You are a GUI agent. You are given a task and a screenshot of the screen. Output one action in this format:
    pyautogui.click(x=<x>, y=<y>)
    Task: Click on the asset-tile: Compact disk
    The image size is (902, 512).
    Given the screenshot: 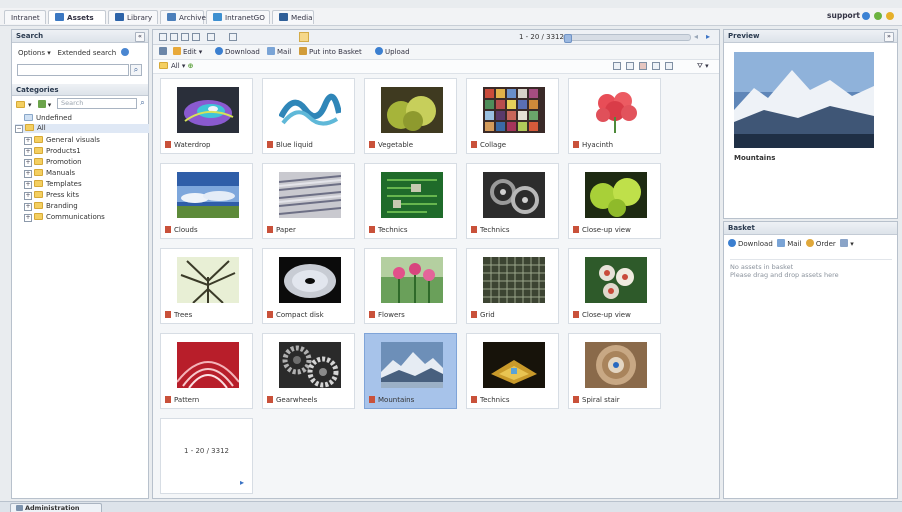 What is the action you would take?
    pyautogui.click(x=308, y=286)
    